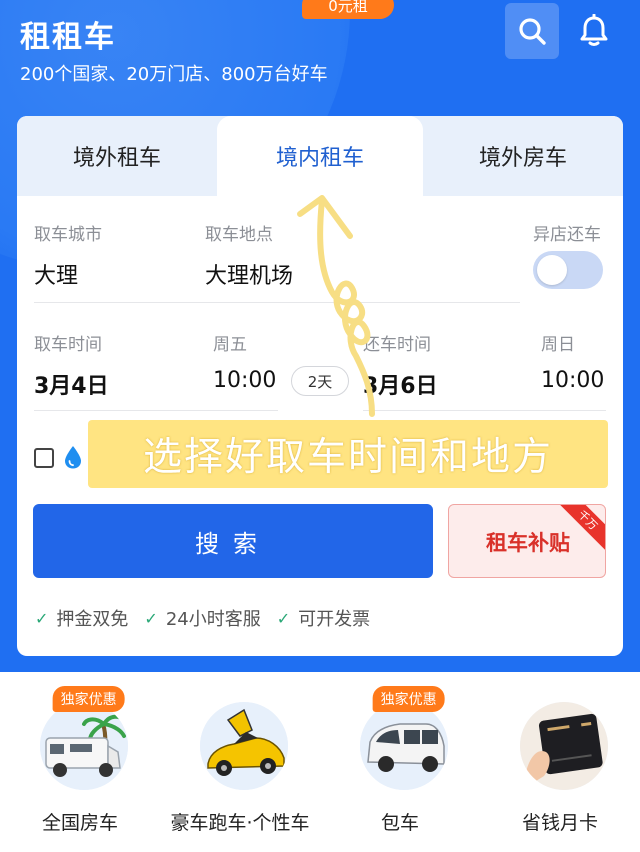 Image resolution: width=640 pixels, height=852 pixels. I want to click on tab-domestic-rental: 境内租车, so click(320, 156).